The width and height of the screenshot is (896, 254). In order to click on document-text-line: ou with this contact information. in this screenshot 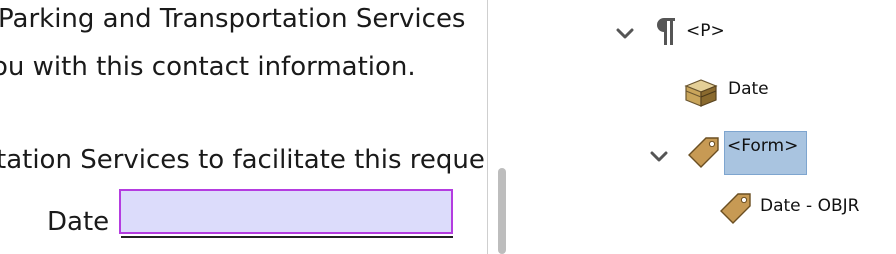, I will do `click(208, 67)`.